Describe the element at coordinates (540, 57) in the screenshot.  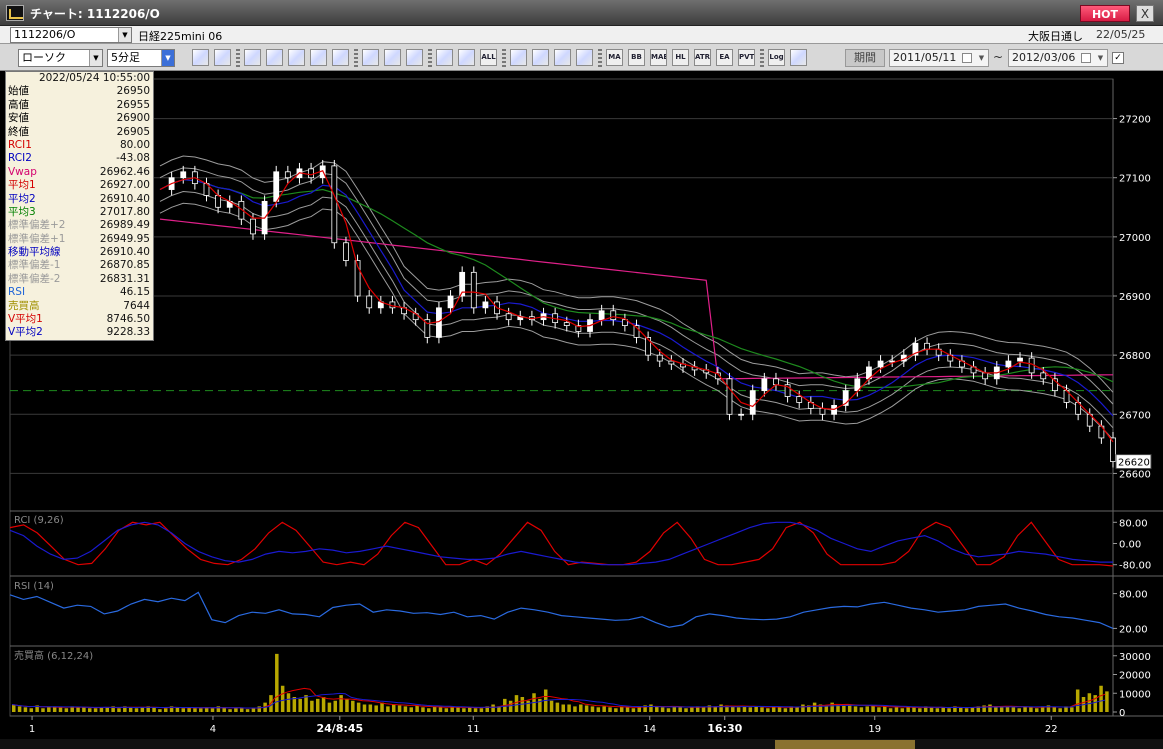
I see `brush-icon` at that location.